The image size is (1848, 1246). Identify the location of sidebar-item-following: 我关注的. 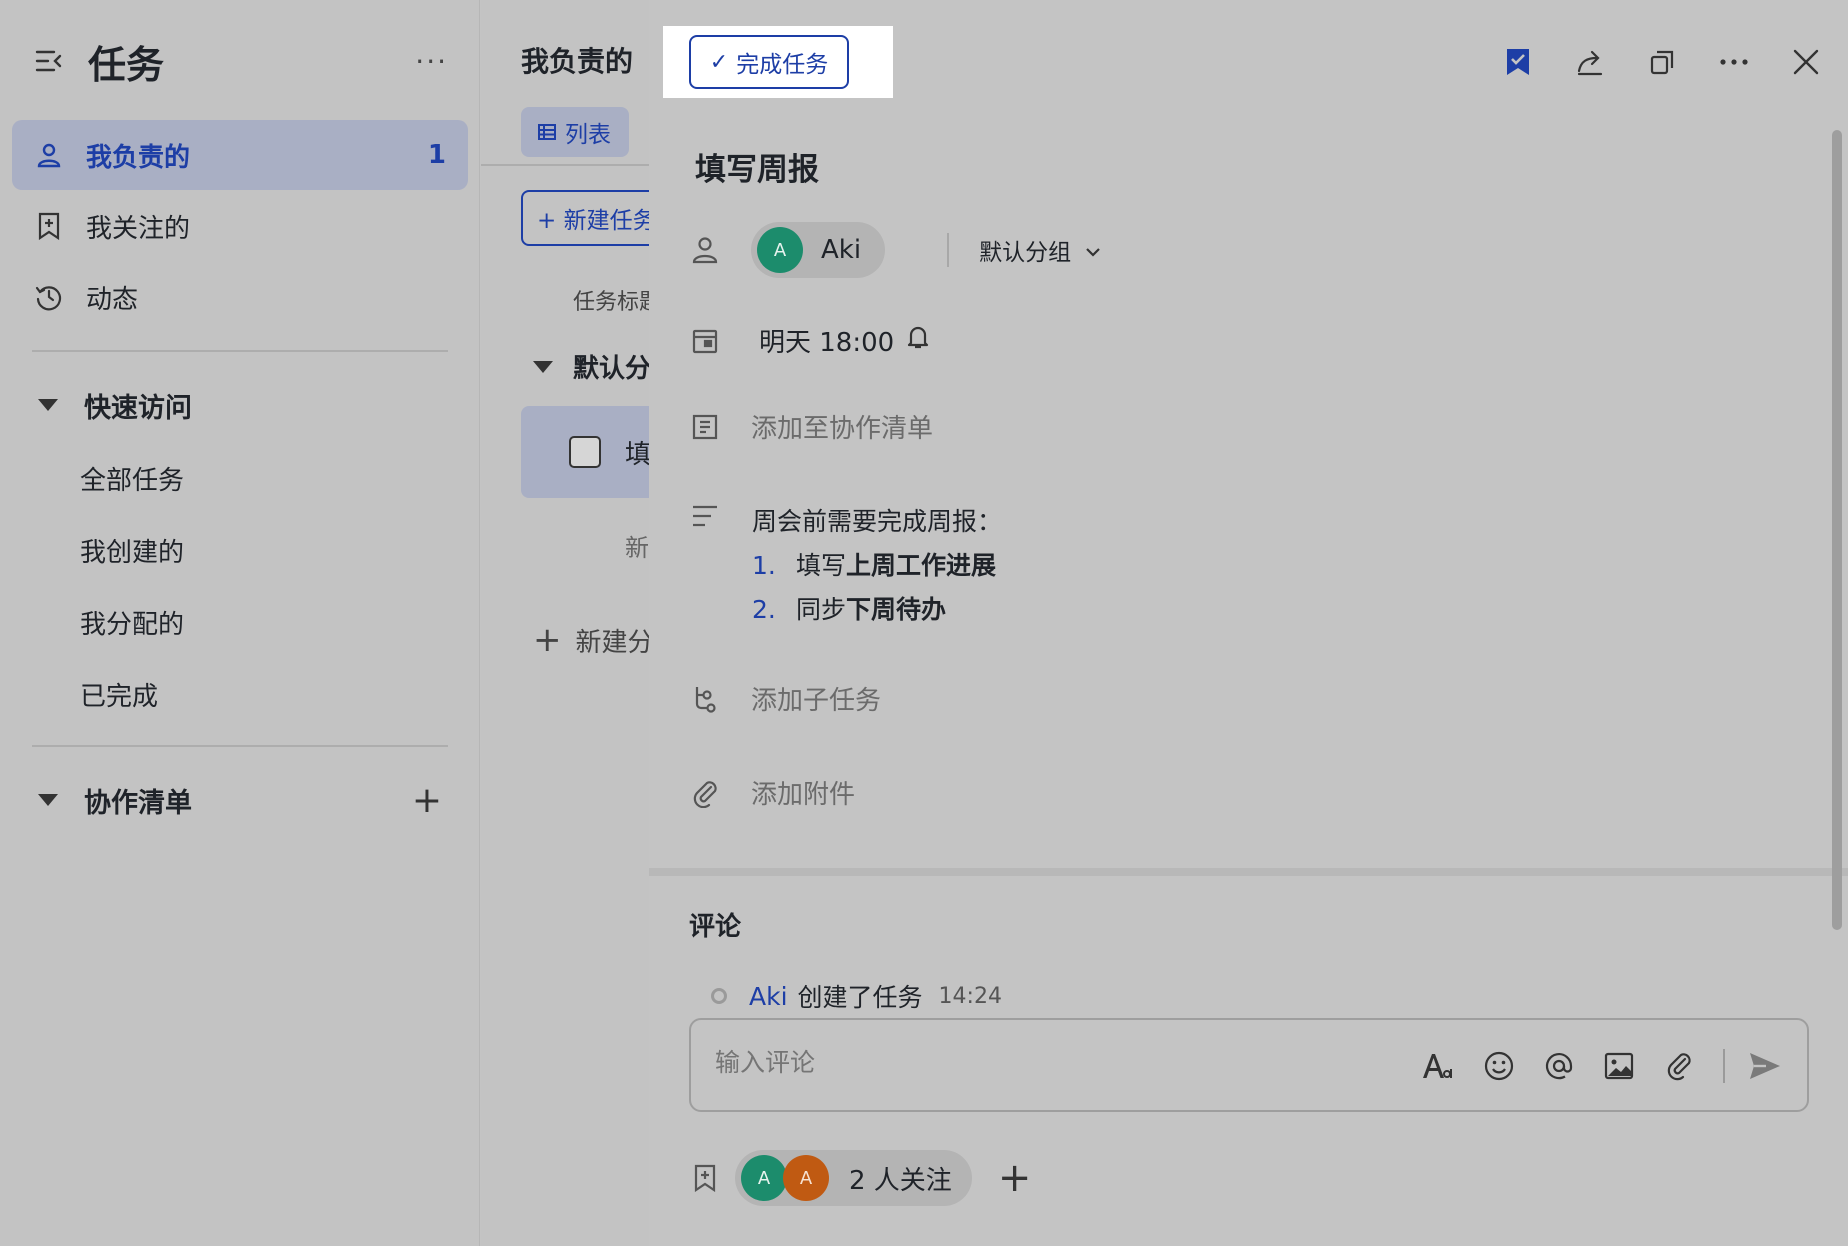
(240, 226).